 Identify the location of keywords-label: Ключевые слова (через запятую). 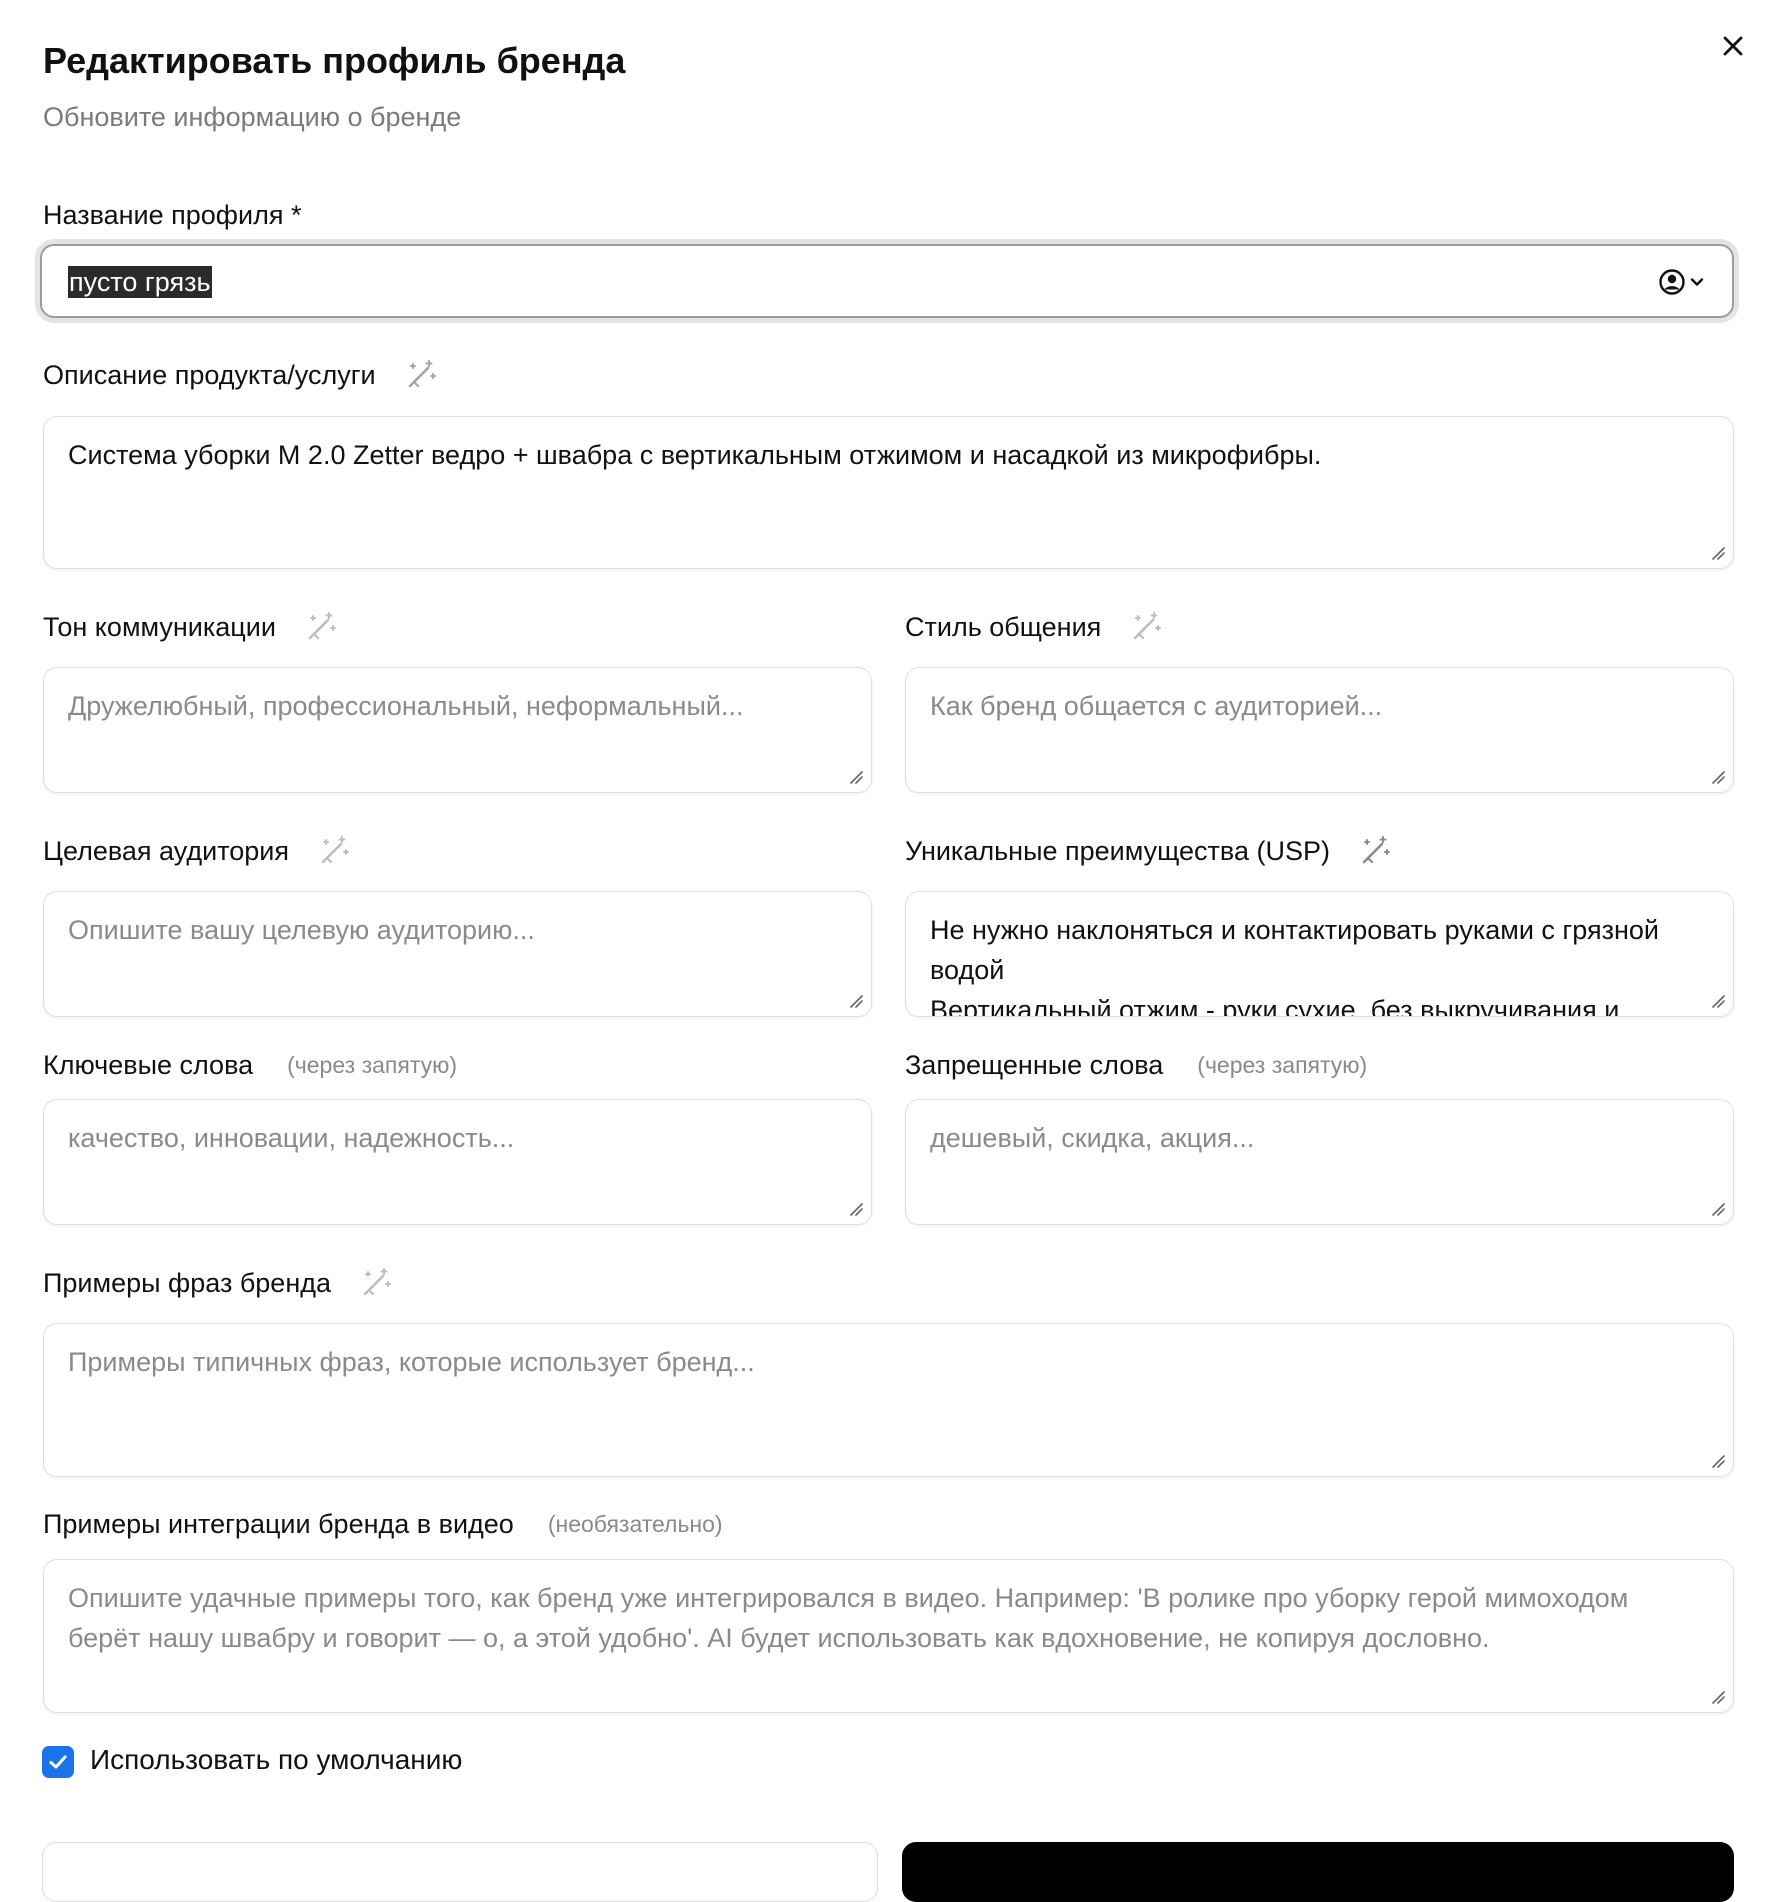
(250, 1065).